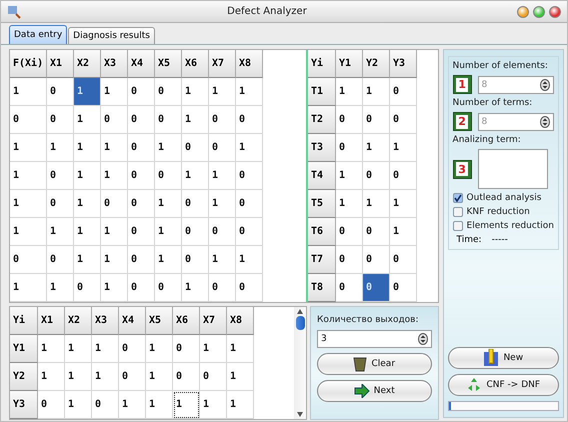 This screenshot has height=422, width=568. I want to click on row-header: Y3, so click(24, 405).